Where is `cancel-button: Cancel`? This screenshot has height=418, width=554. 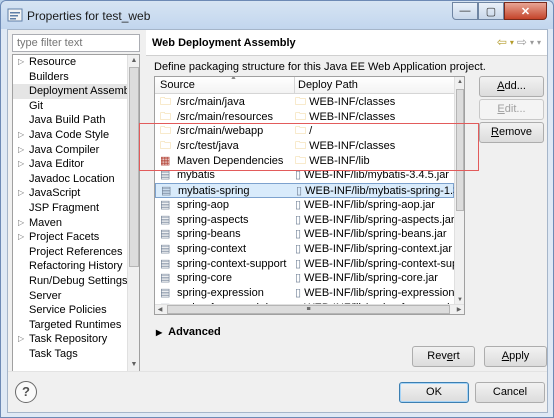
cancel-button: Cancel is located at coordinates (510, 392).